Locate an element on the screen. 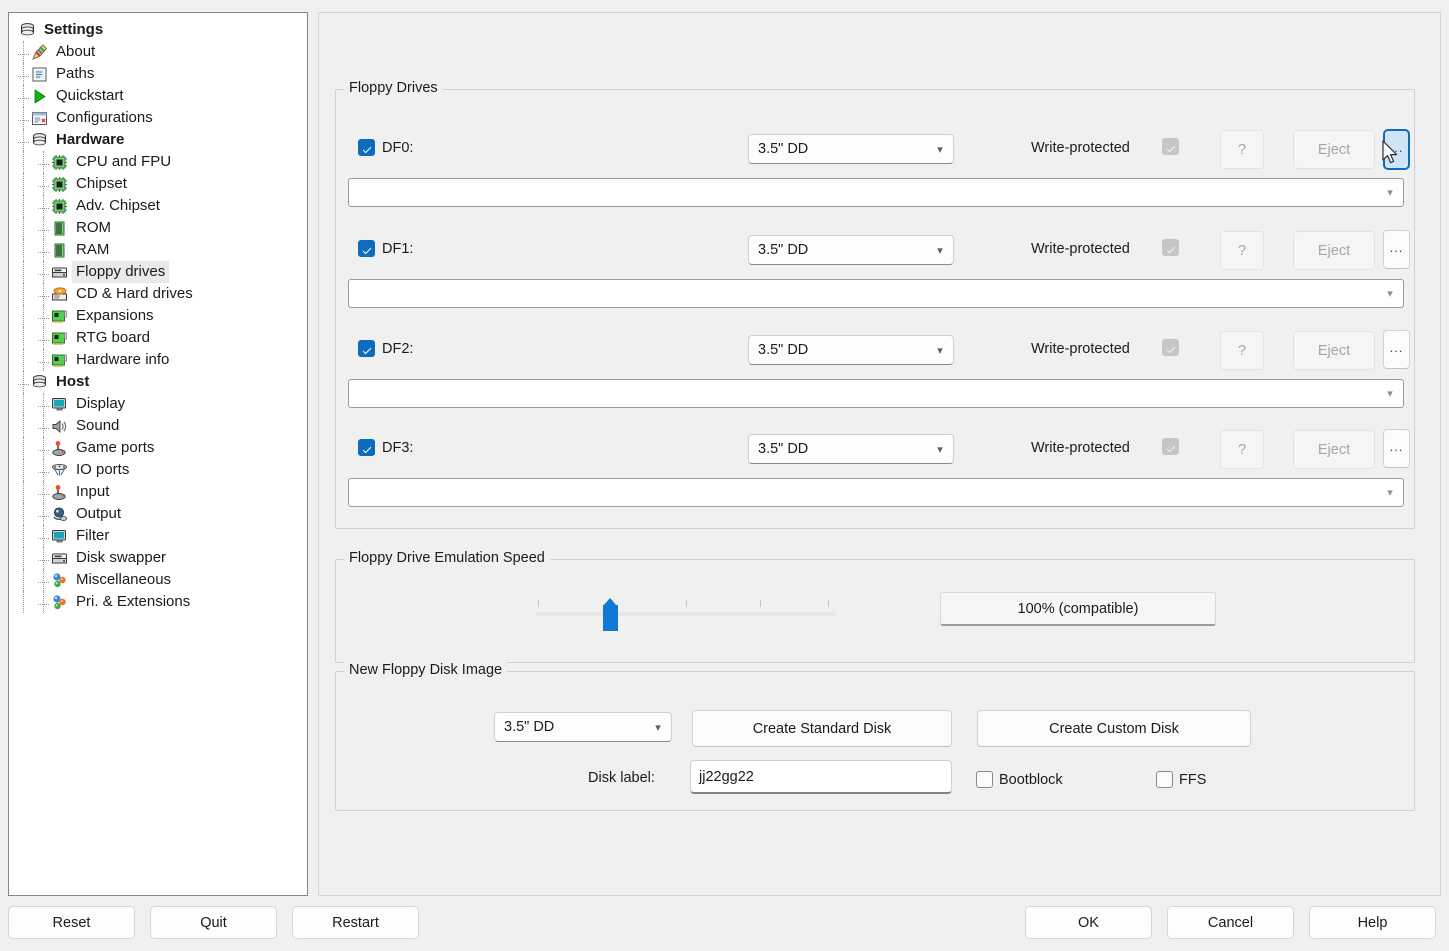 This screenshot has height=951, width=1449. cancel-button: Cancel is located at coordinates (1230, 922).